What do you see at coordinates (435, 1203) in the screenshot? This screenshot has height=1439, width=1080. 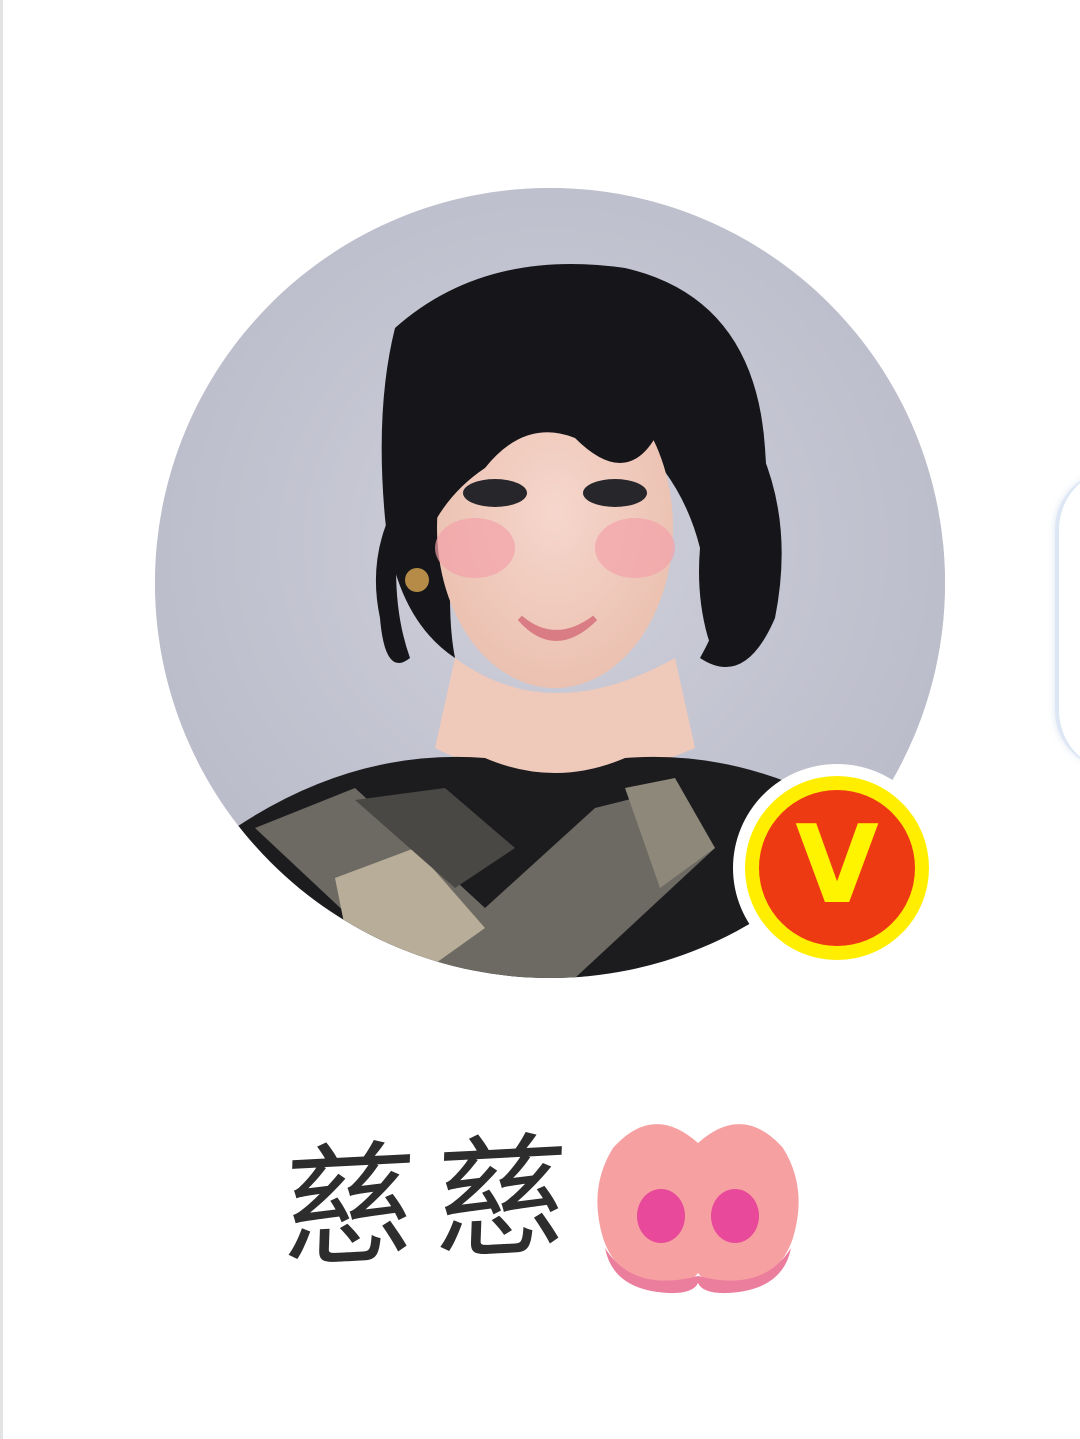 I see `user-nickname: 慈慈` at bounding box center [435, 1203].